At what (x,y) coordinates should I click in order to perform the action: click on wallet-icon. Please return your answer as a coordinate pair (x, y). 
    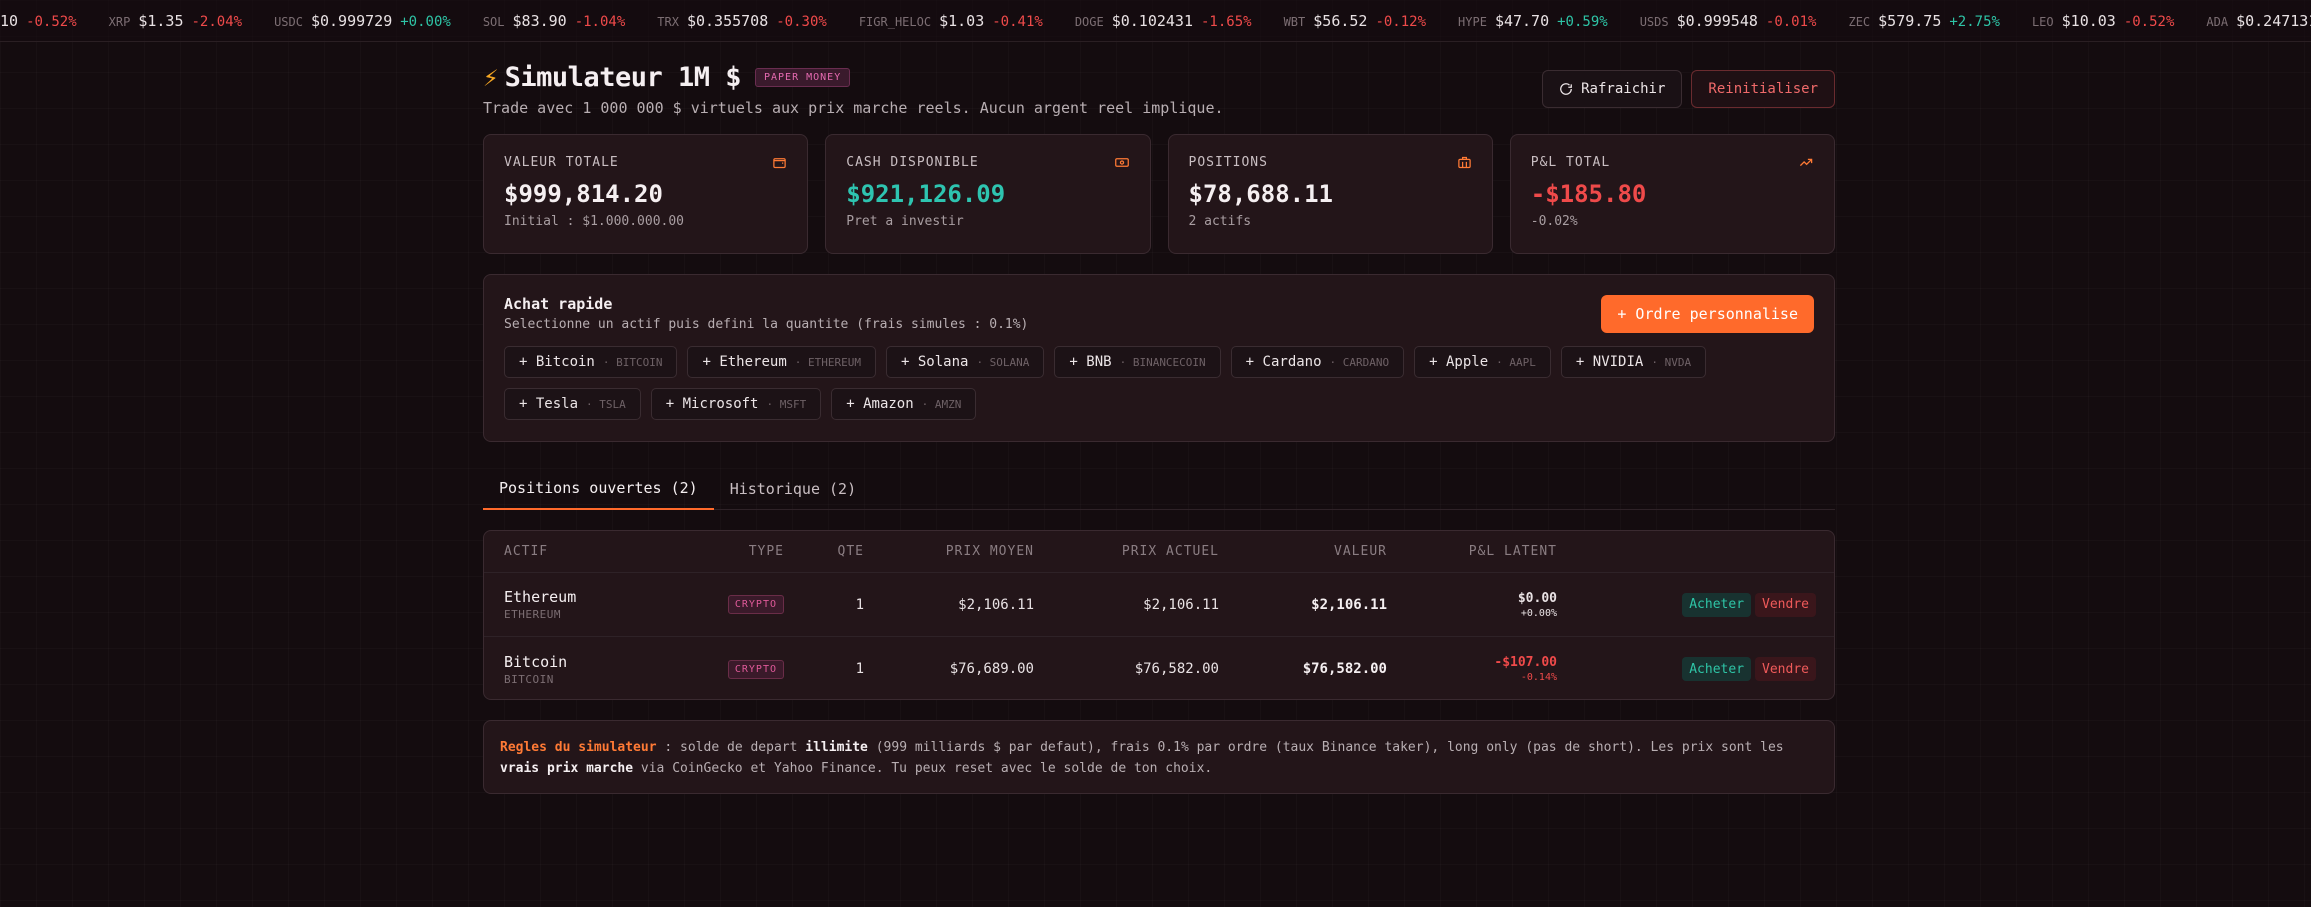
    Looking at the image, I should click on (779, 164).